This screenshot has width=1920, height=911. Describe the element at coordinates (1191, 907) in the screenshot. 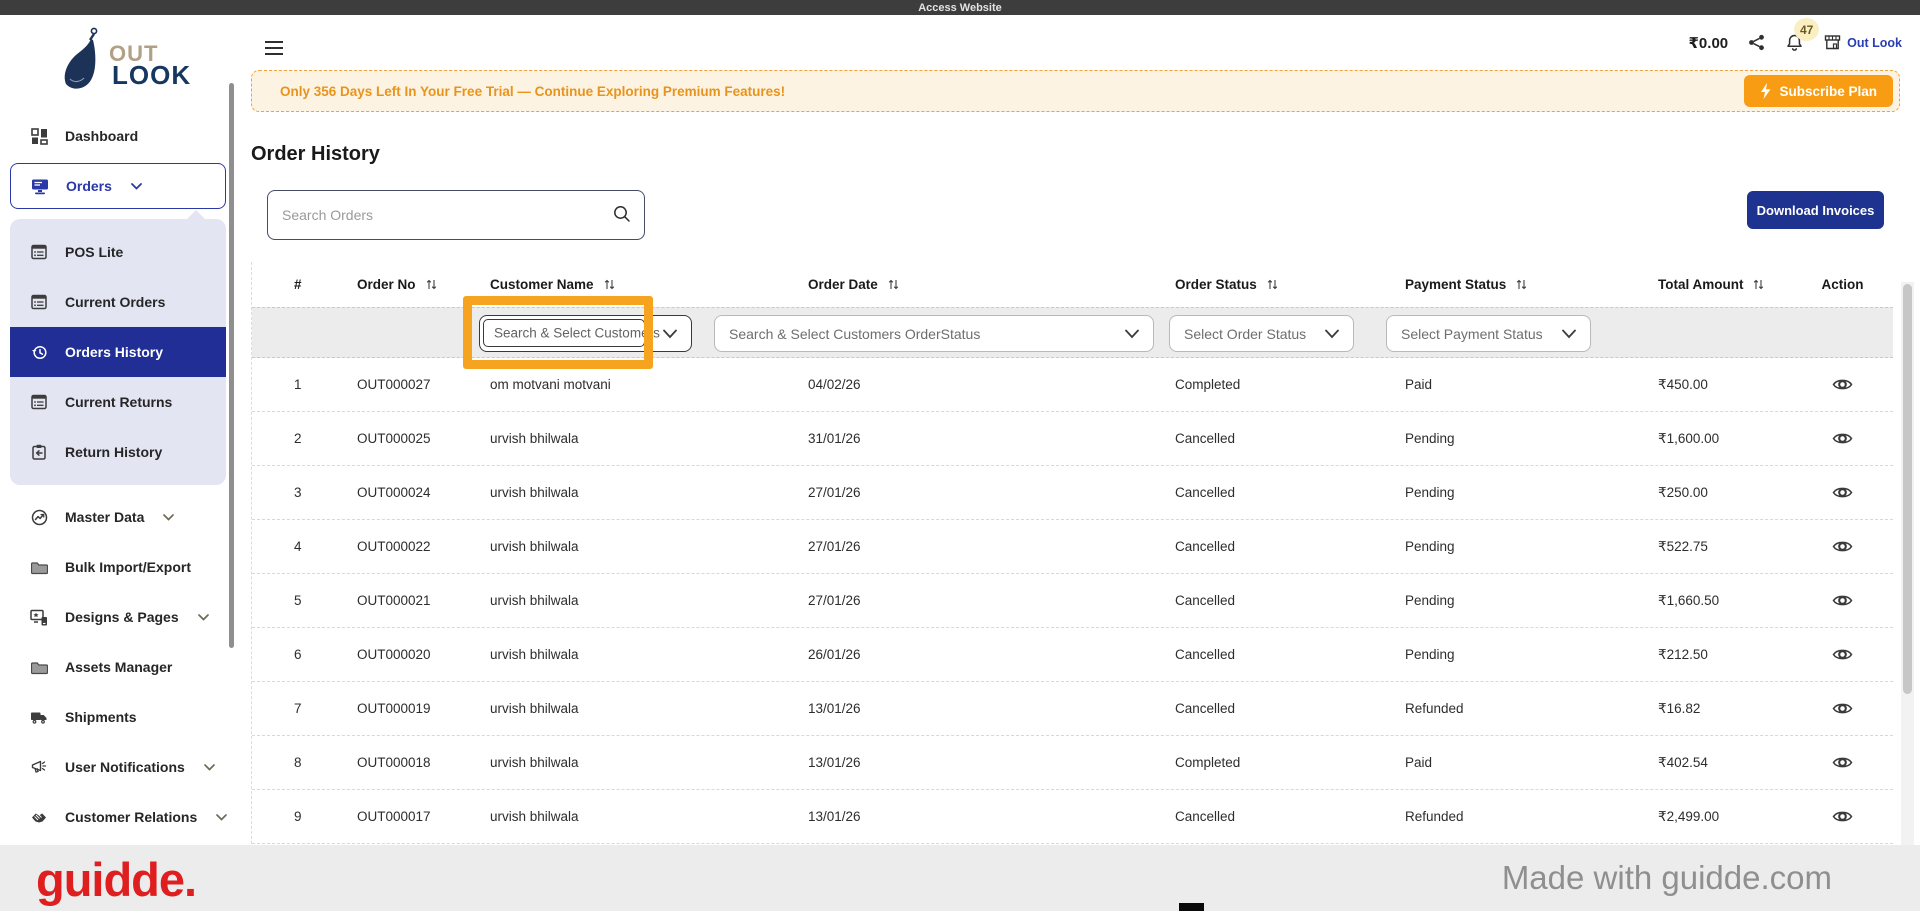

I see `player-progress-segment` at that location.